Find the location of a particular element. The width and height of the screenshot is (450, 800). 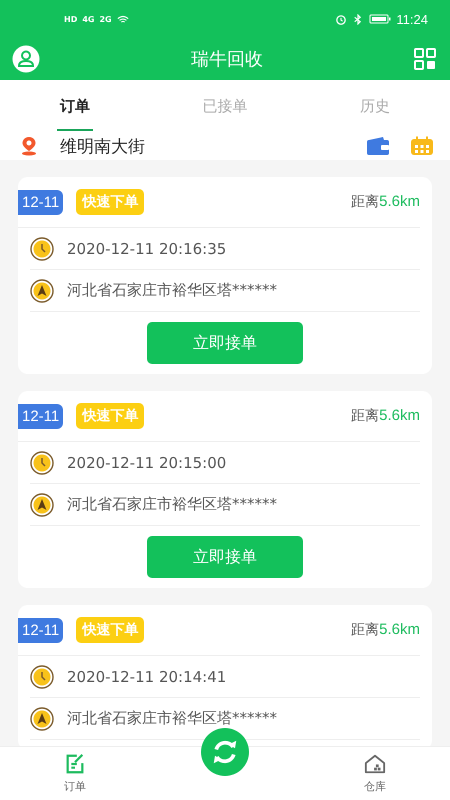

avatar-icon is located at coordinates (26, 59).